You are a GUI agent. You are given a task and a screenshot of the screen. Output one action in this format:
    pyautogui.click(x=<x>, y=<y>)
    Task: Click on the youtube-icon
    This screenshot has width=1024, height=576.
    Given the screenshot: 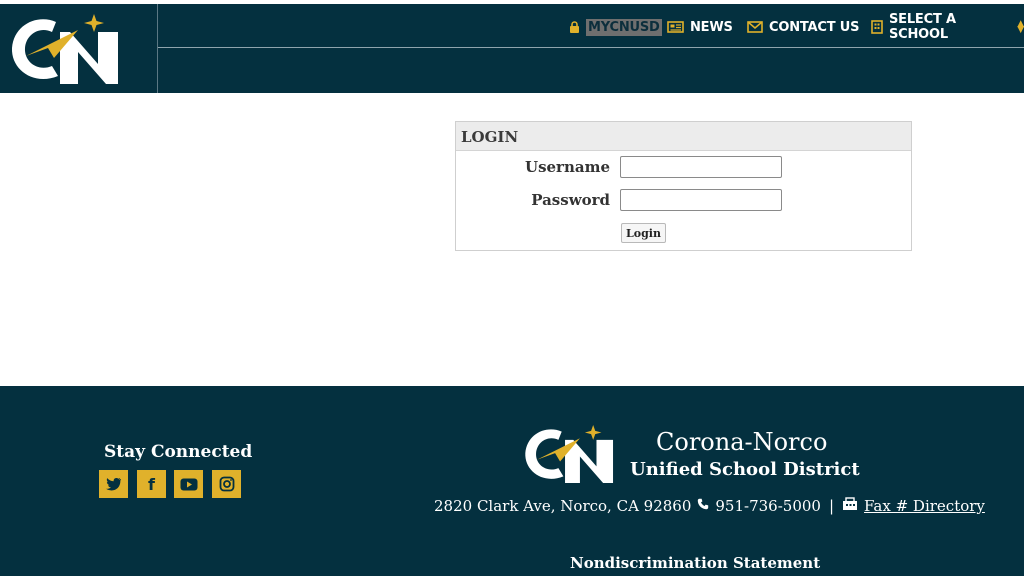 What is the action you would take?
    pyautogui.click(x=188, y=484)
    